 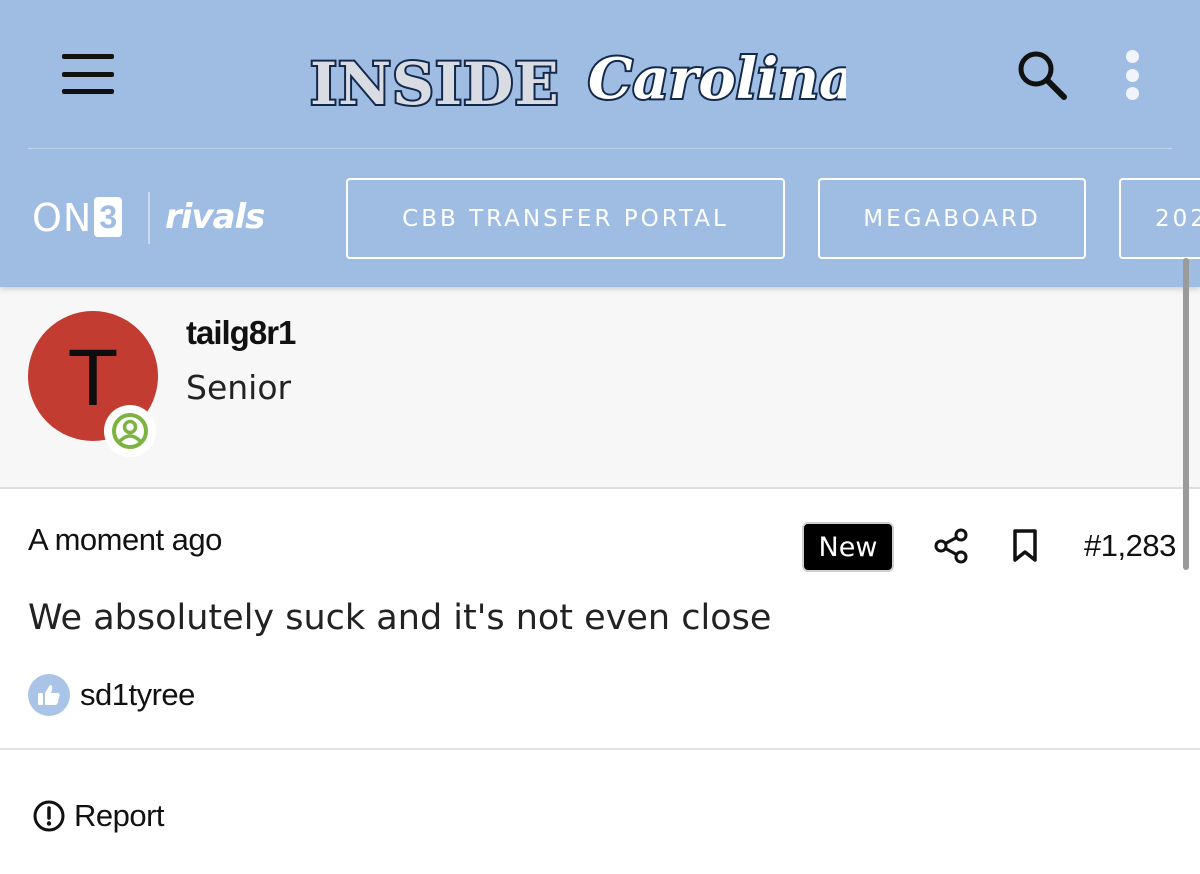 I want to click on online-user-icon, so click(x=130, y=431).